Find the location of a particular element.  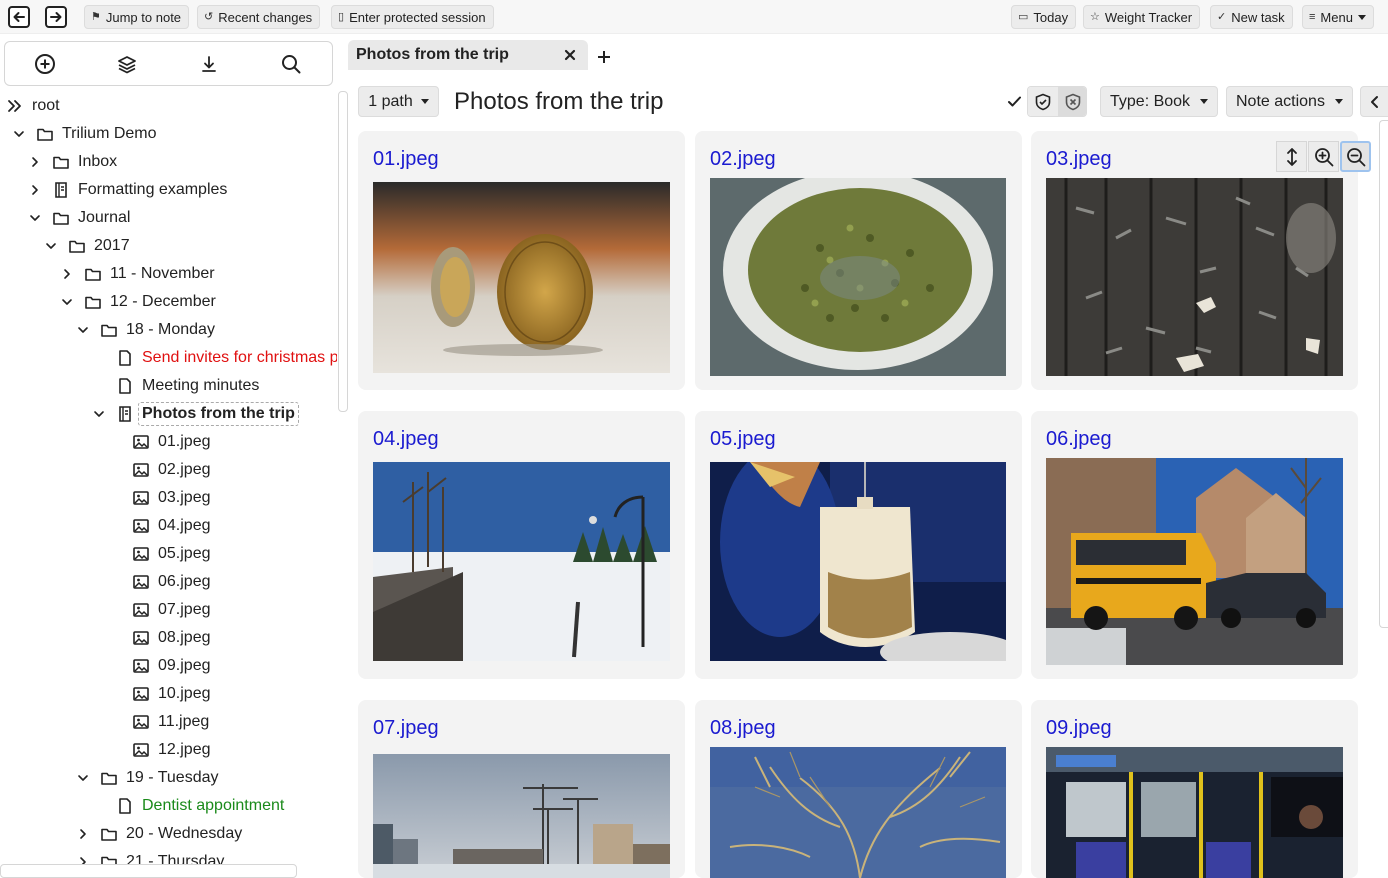

card-title-link: 08.jpeg is located at coordinates (743, 728).